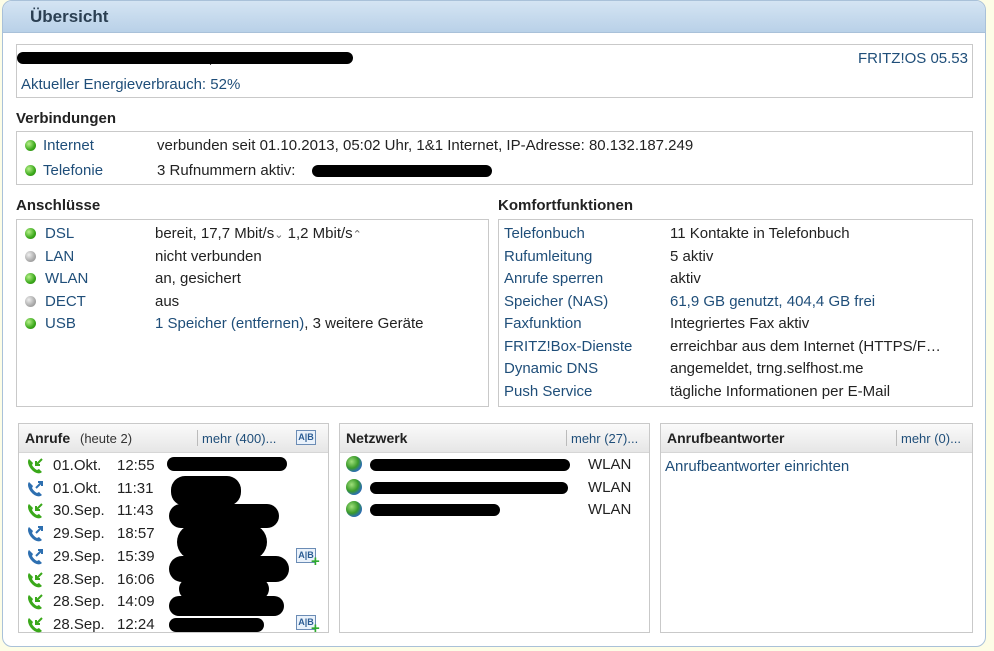 This screenshot has width=994, height=651. Describe the element at coordinates (226, 170) in the screenshot. I see `connection-telefonie-value: 3 Rufnummern aktiv:` at that location.